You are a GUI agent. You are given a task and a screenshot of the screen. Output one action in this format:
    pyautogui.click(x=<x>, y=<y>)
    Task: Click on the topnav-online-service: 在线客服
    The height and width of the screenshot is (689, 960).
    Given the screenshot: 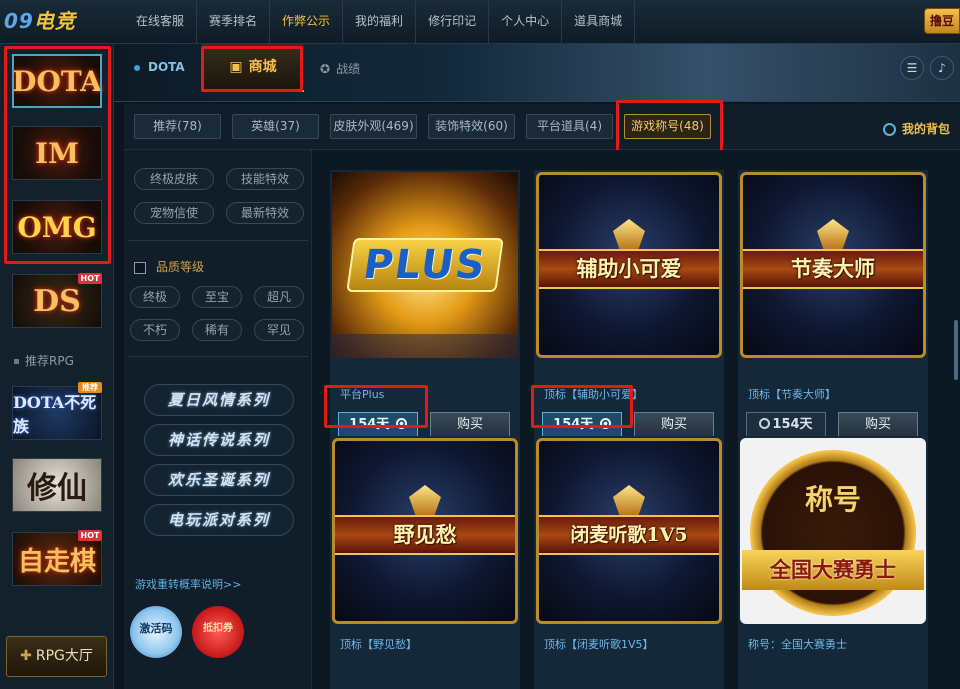 What is the action you would take?
    pyautogui.click(x=161, y=22)
    